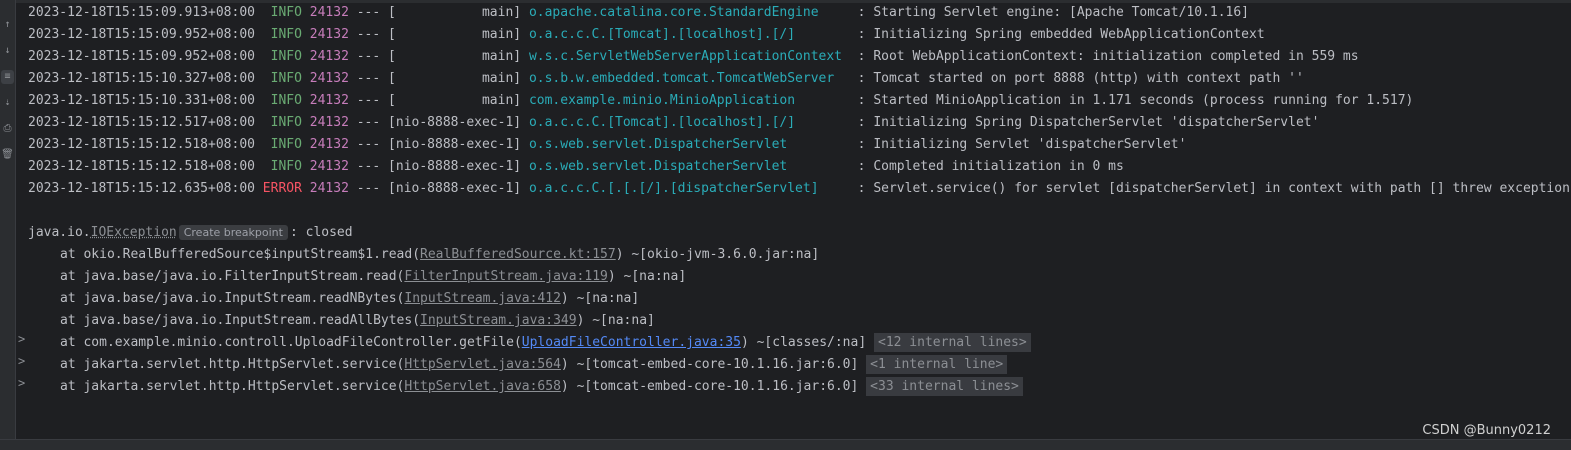 Image resolution: width=1571 pixels, height=450 pixels. What do you see at coordinates (990, 166) in the screenshot?
I see `log-message: : Completed initialization in 0 ms` at bounding box center [990, 166].